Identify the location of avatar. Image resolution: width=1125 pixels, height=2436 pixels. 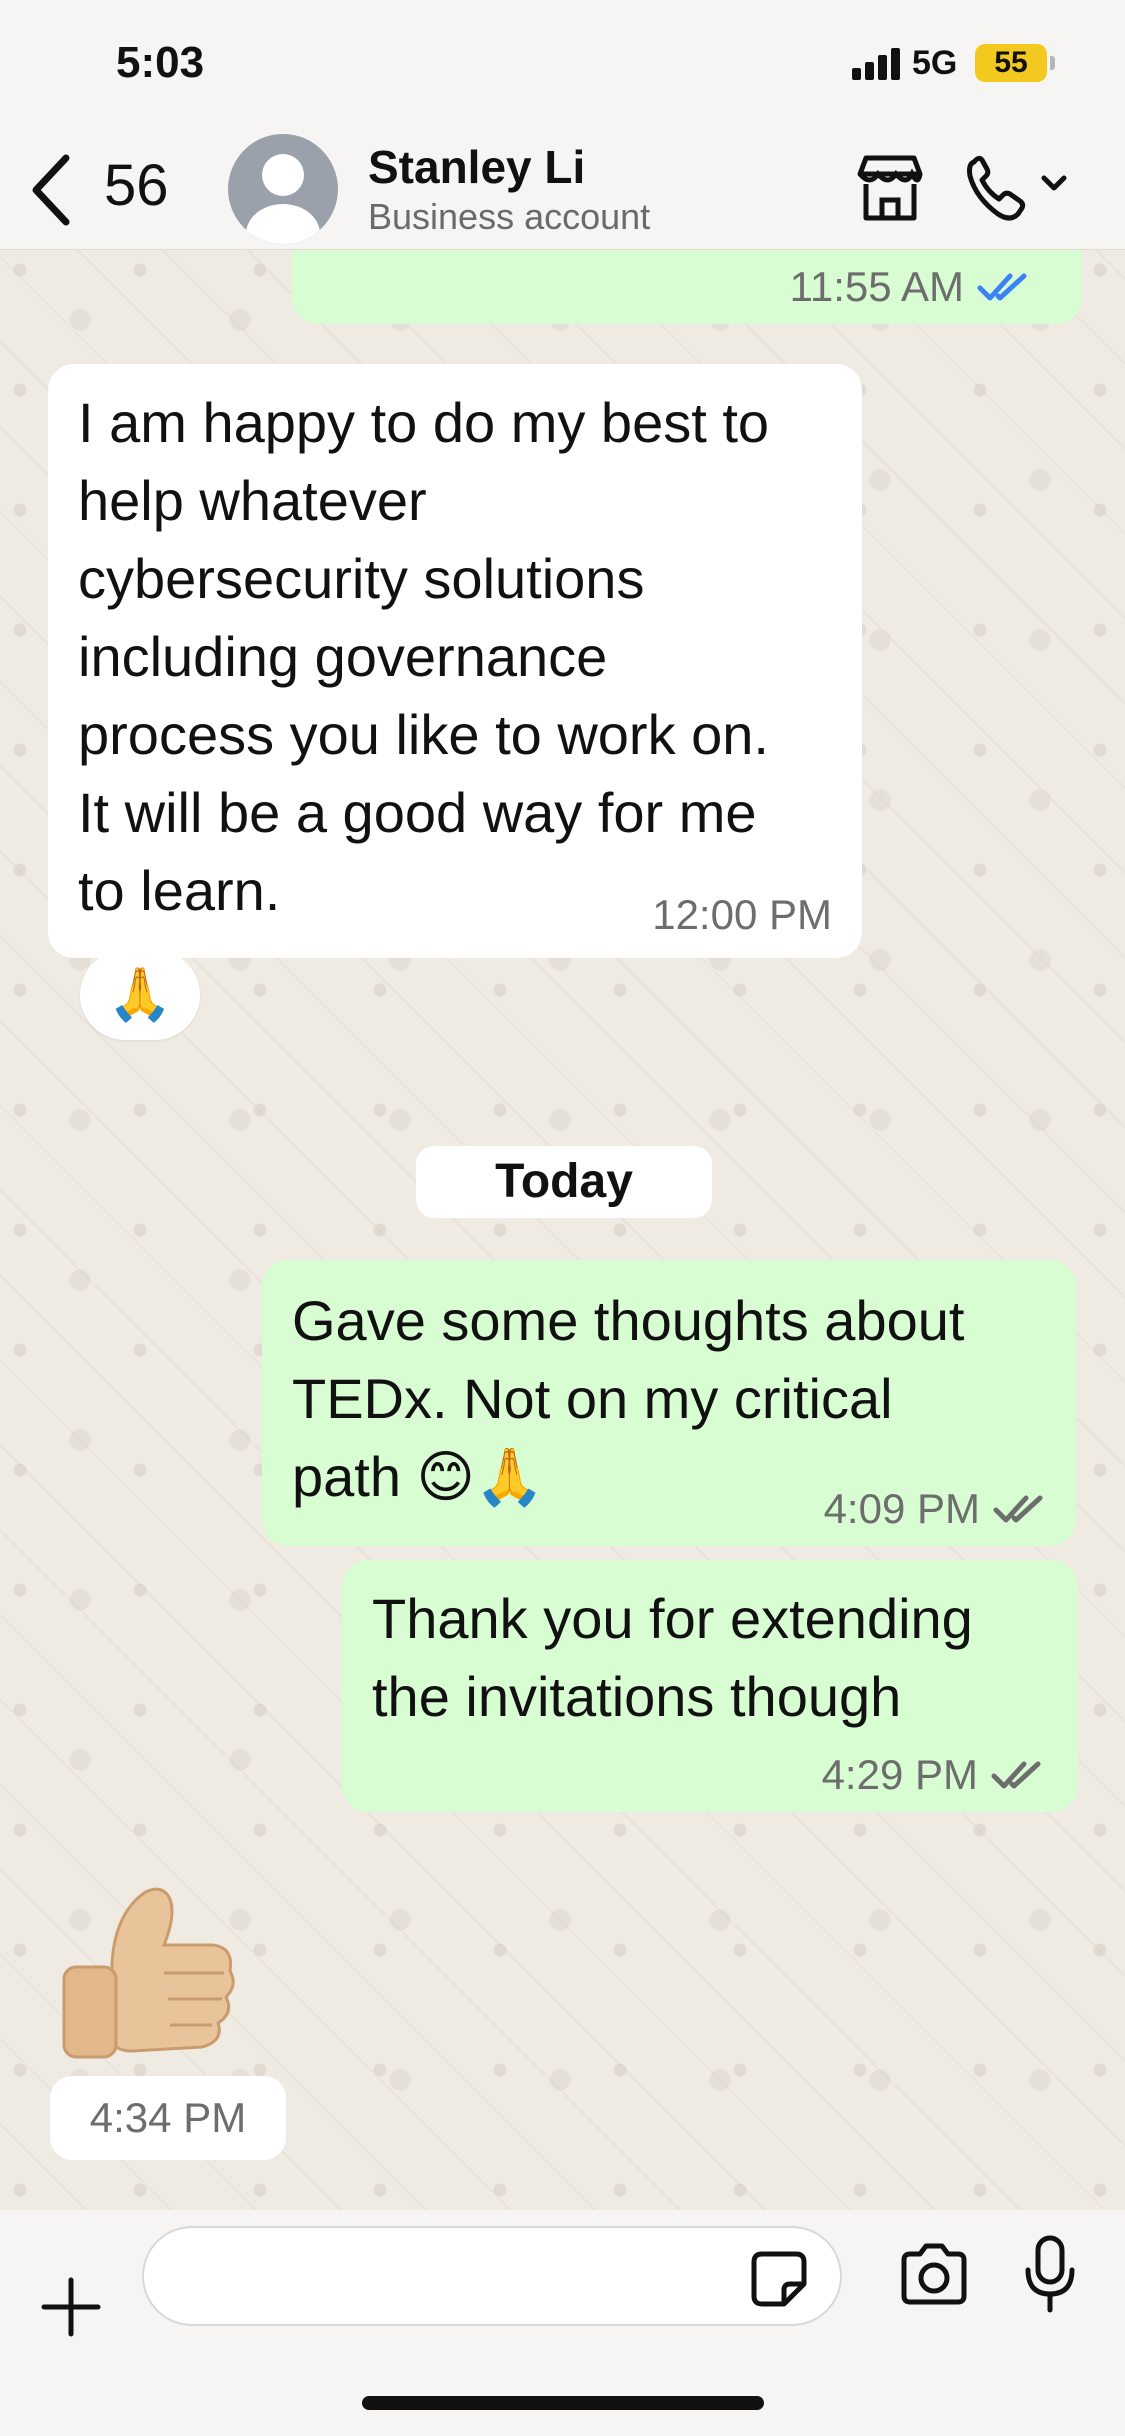
(283, 189).